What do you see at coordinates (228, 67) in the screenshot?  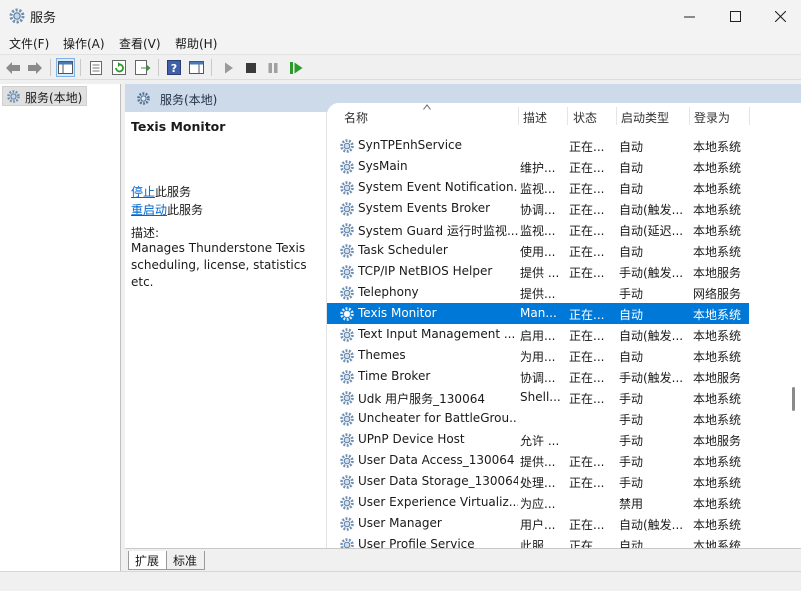 I see `start-service-button` at bounding box center [228, 67].